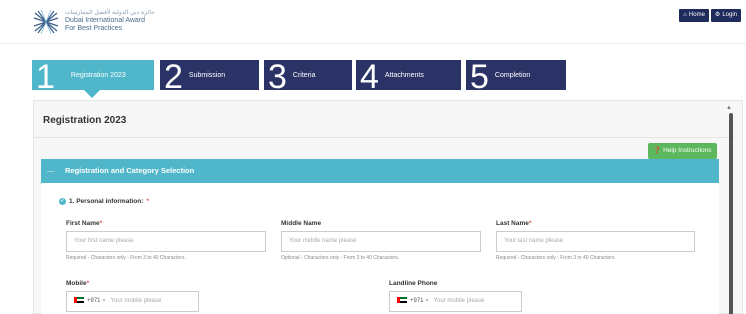  What do you see at coordinates (92, 94) in the screenshot?
I see `active-step-pointer` at bounding box center [92, 94].